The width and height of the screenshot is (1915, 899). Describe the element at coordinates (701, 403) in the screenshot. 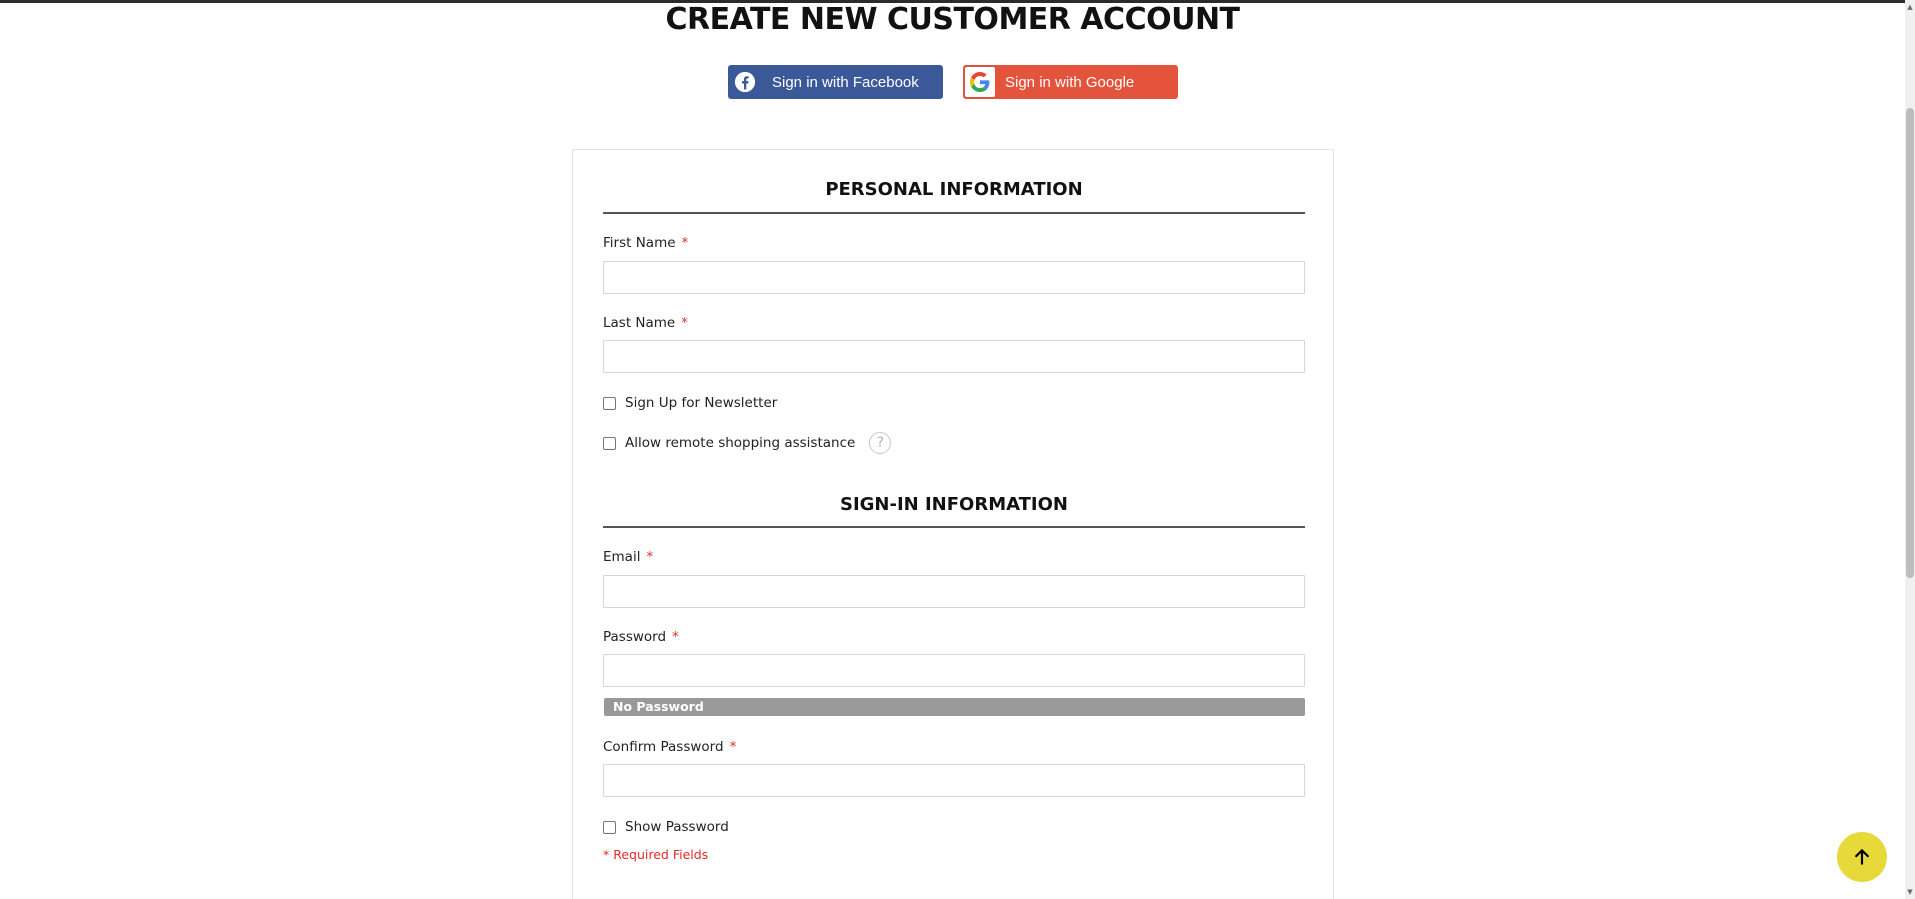

I see `newsletter-label: Sign Up for Newsletter` at that location.